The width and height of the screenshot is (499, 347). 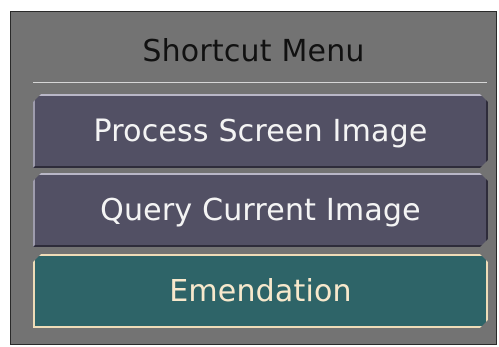 I want to click on query-current-image-label: Query Current Image, so click(x=260, y=210).